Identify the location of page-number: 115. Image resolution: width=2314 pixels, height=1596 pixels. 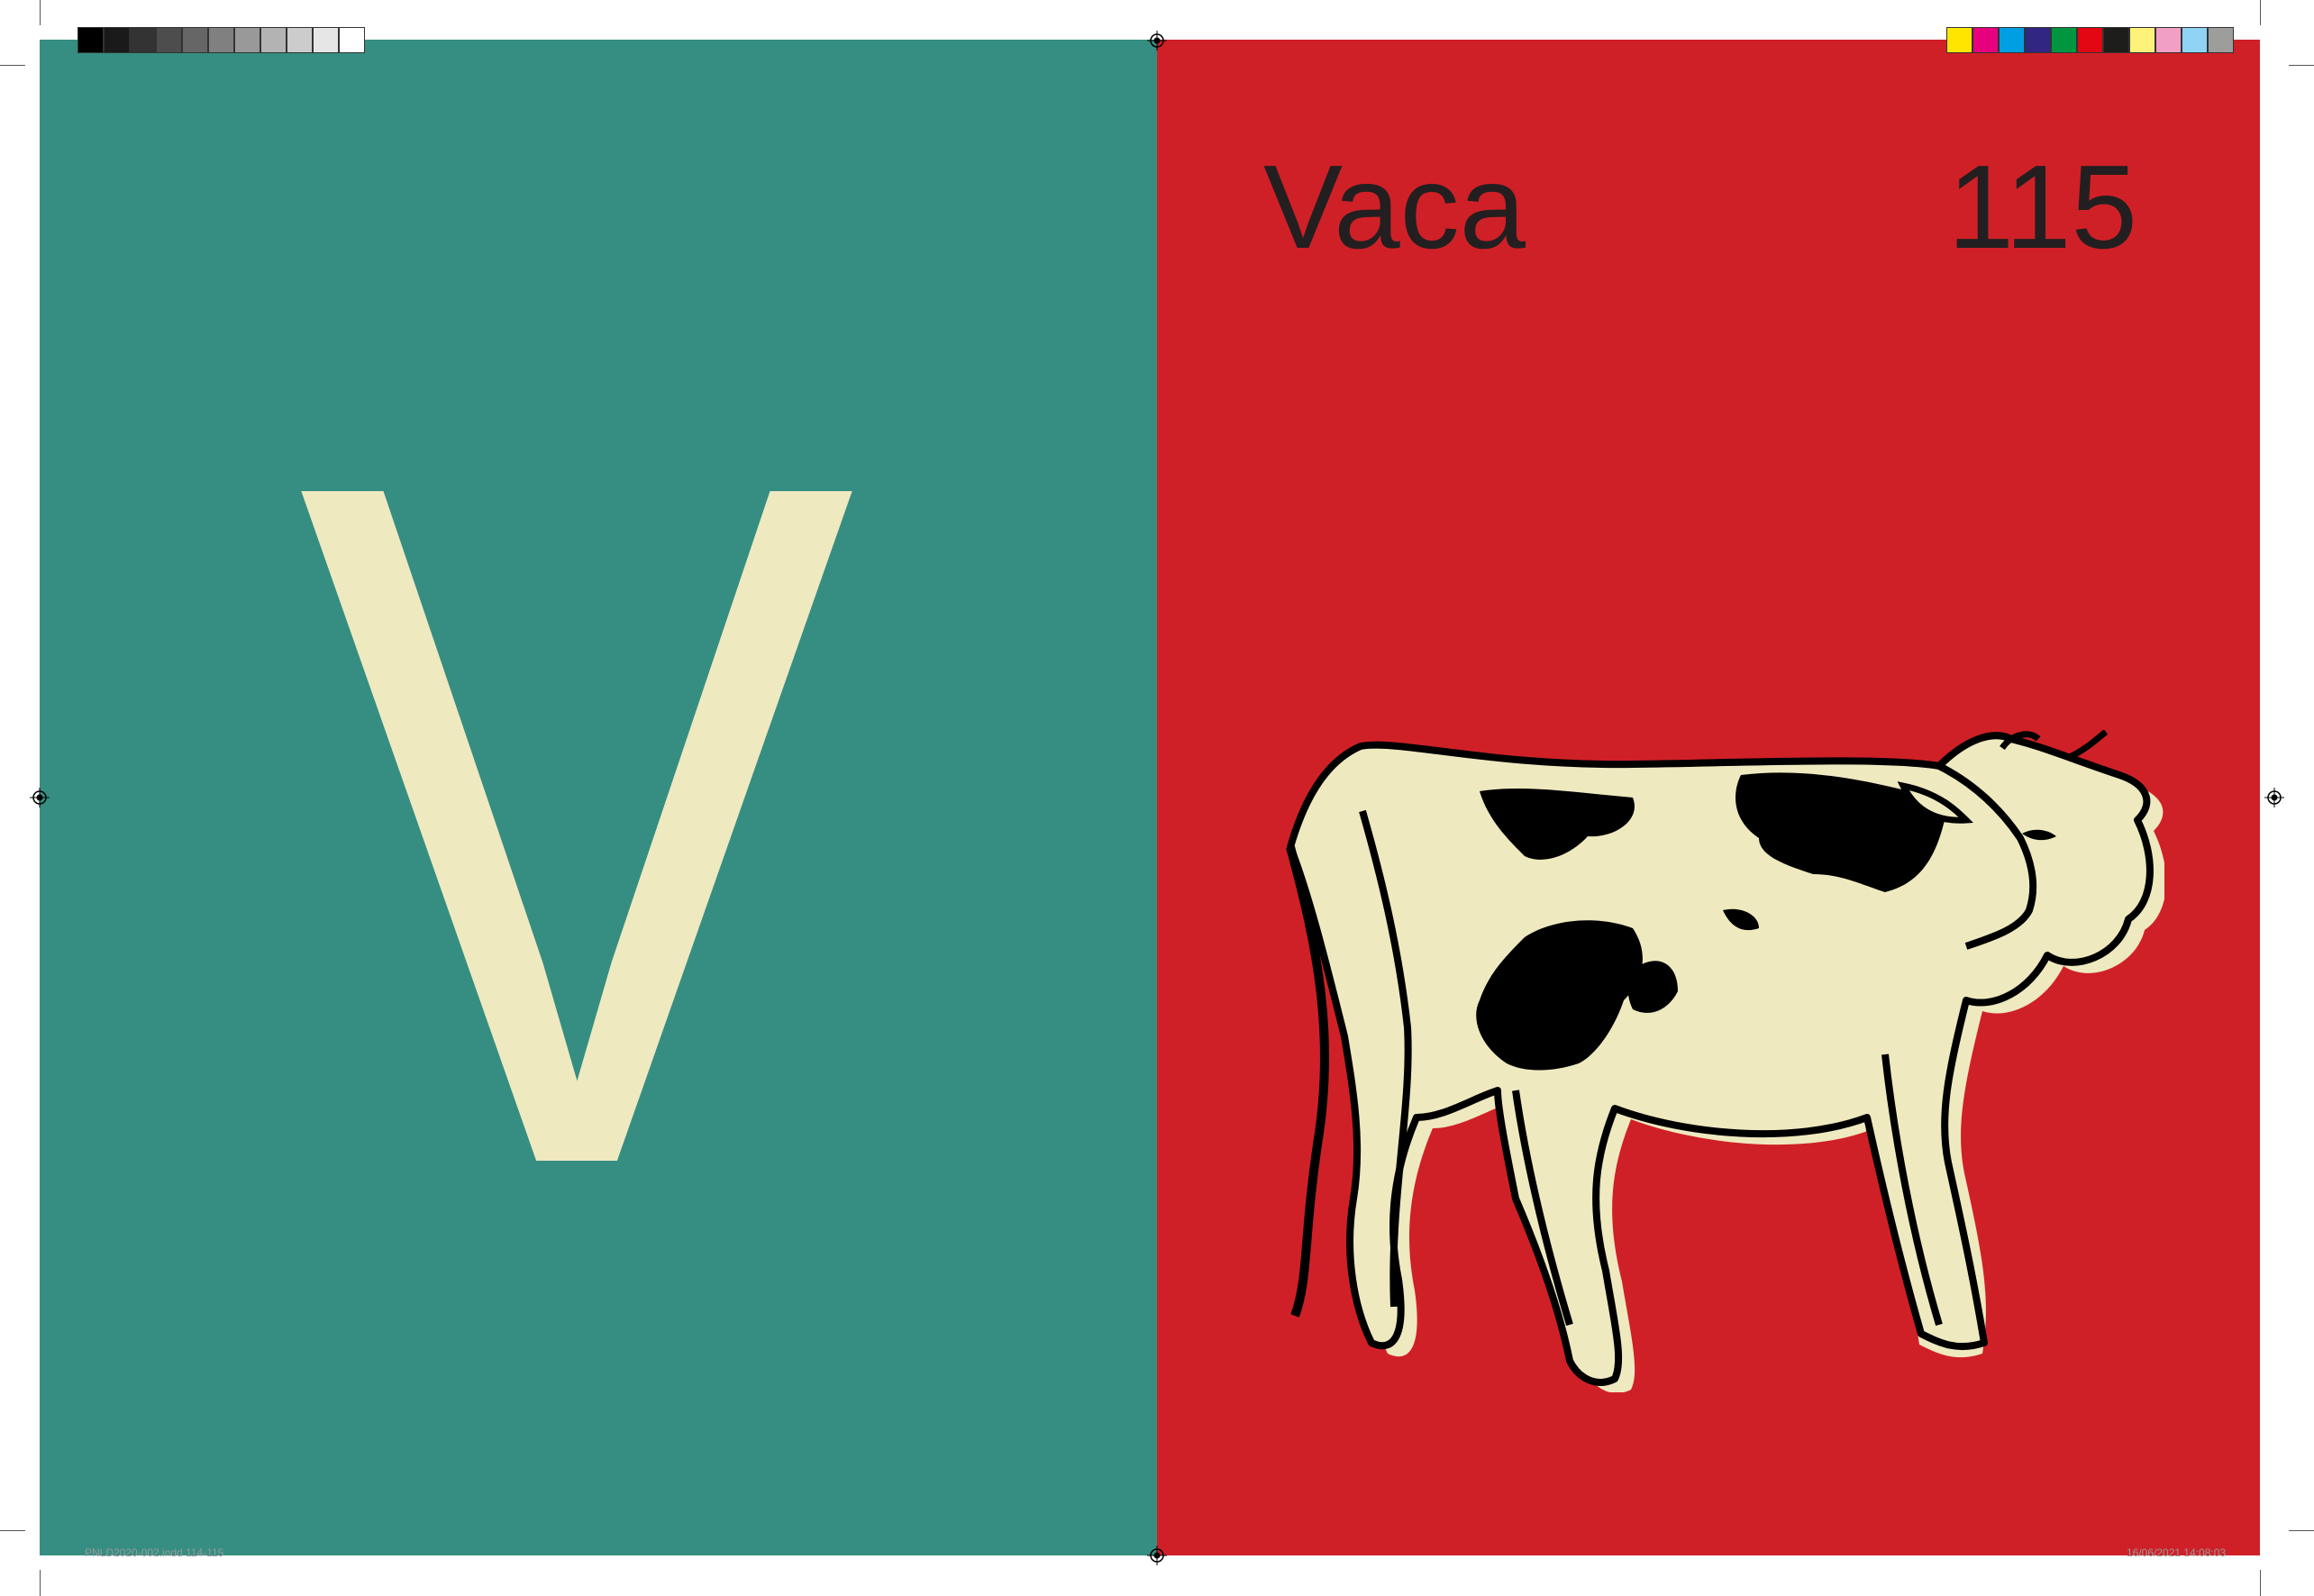
(2042, 207).